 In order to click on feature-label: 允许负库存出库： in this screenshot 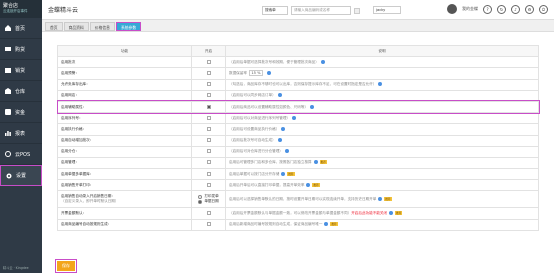, I will do `click(75, 84)`.